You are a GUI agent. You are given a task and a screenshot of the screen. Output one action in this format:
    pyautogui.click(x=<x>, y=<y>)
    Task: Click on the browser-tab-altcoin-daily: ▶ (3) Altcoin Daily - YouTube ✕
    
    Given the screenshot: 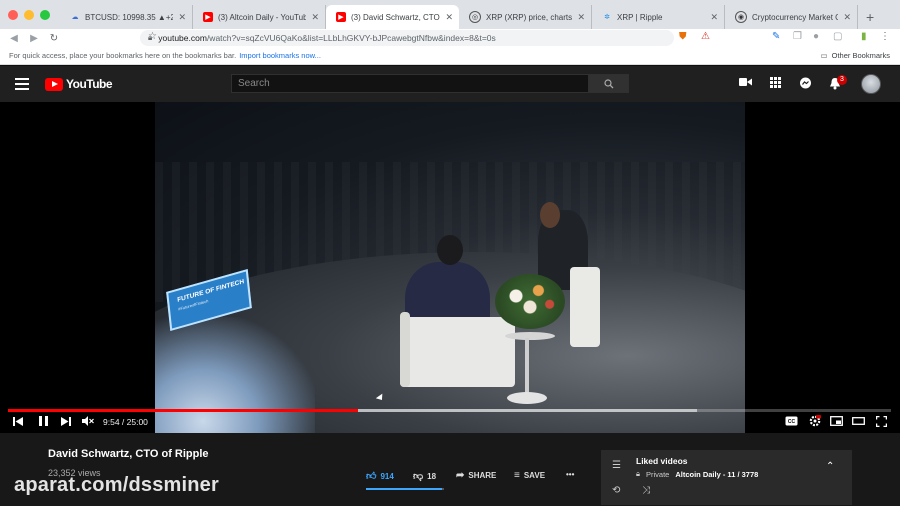 What is the action you would take?
    pyautogui.click(x=259, y=17)
    